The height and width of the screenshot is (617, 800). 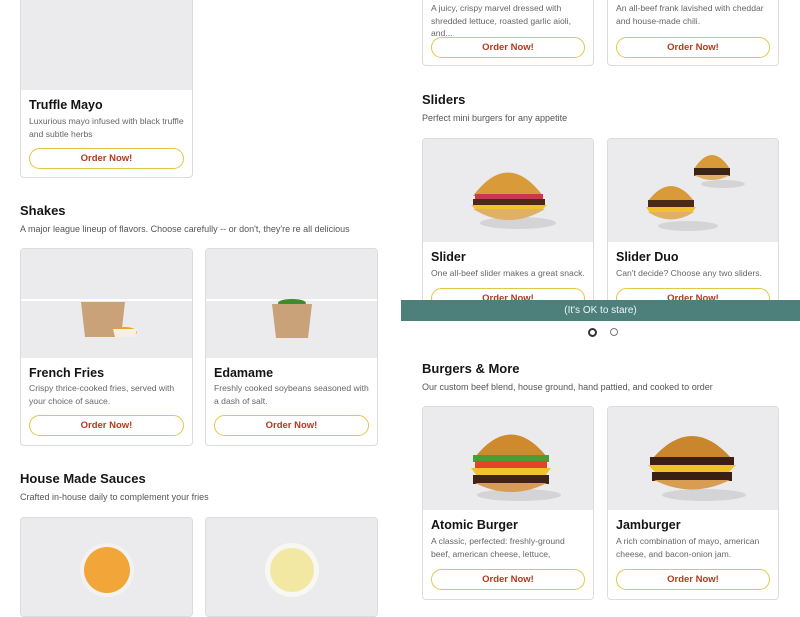 What do you see at coordinates (106, 303) in the screenshot?
I see `fries-image` at bounding box center [106, 303].